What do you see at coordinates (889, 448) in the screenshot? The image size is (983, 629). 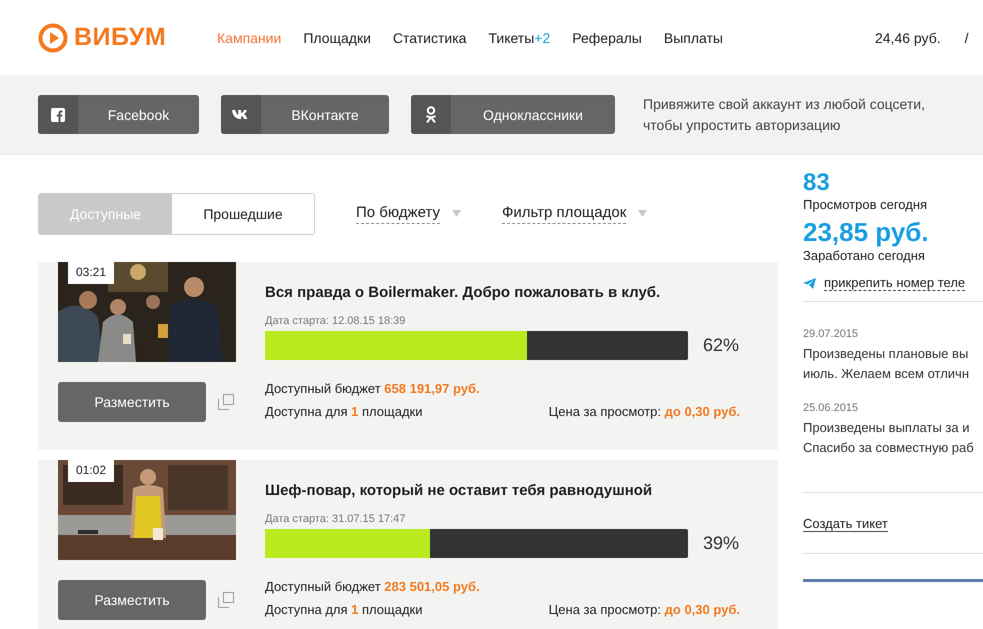 I see `news-text: Спасибо за совместную раб` at bounding box center [889, 448].